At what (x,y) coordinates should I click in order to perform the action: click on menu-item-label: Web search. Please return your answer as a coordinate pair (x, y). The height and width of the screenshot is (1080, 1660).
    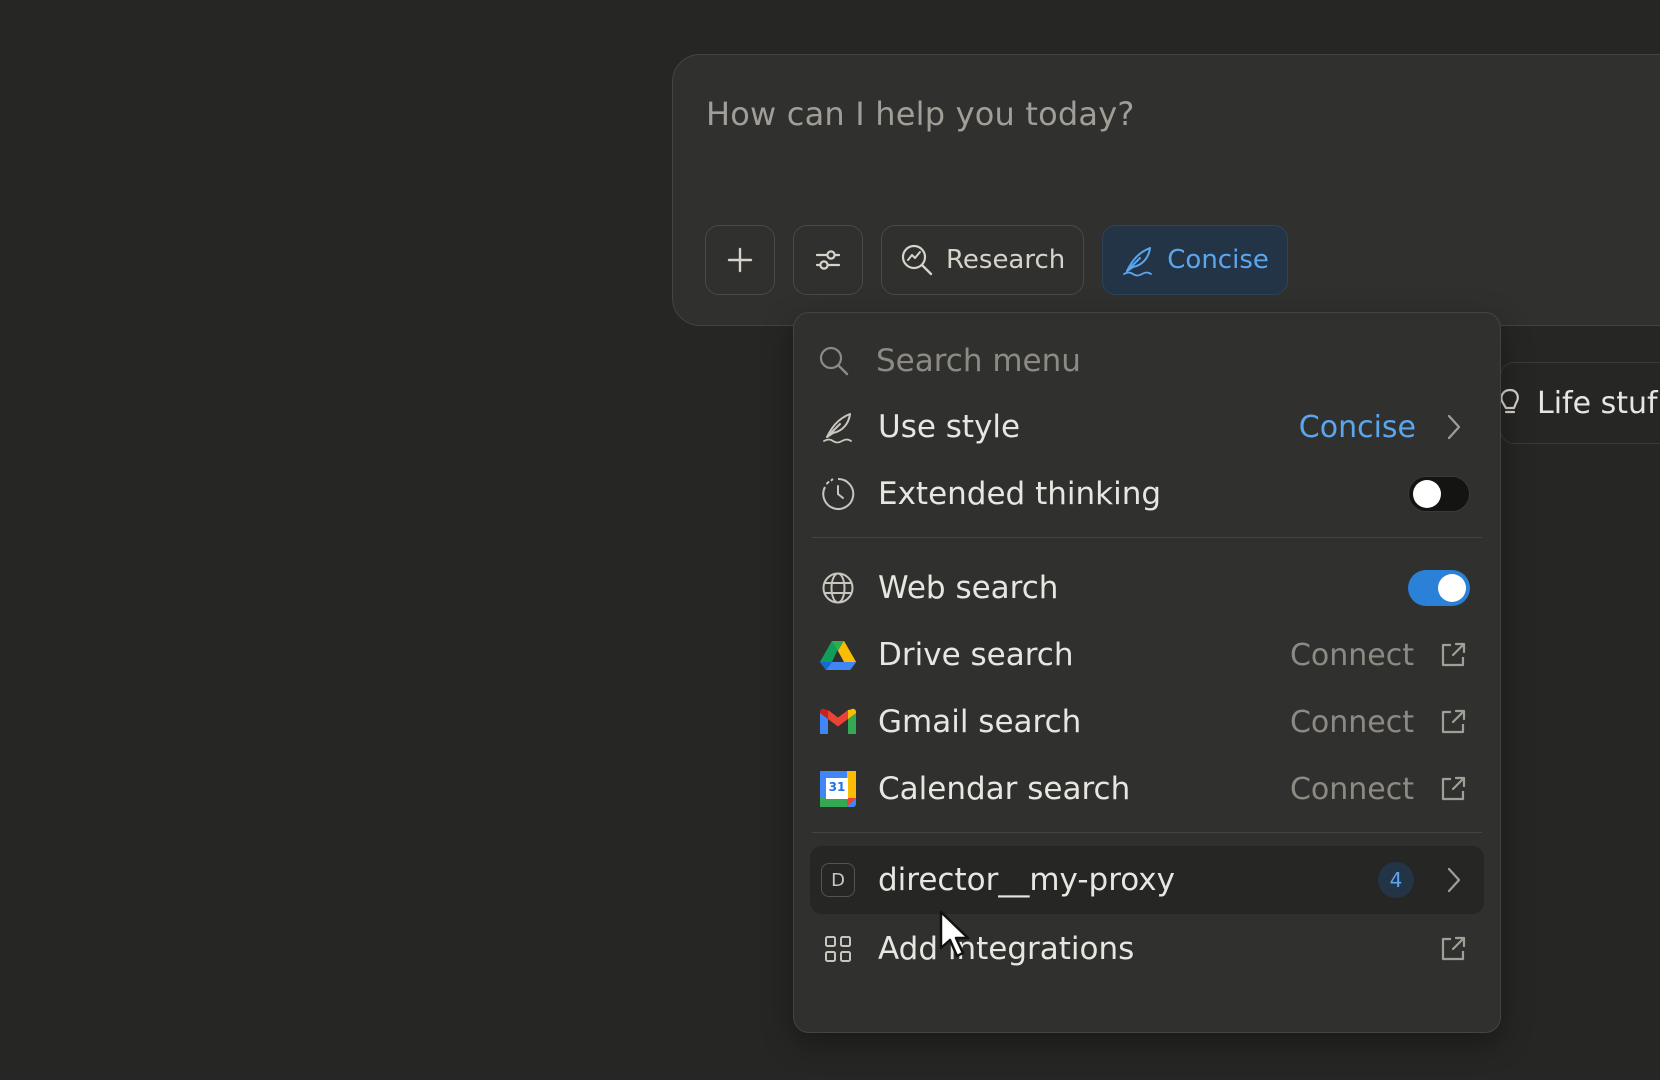
    Looking at the image, I should click on (968, 588).